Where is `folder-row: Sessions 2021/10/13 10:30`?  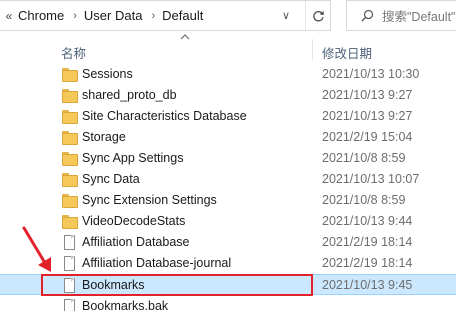 folder-row: Sessions 2021/10/13 10:30 is located at coordinates (228, 74).